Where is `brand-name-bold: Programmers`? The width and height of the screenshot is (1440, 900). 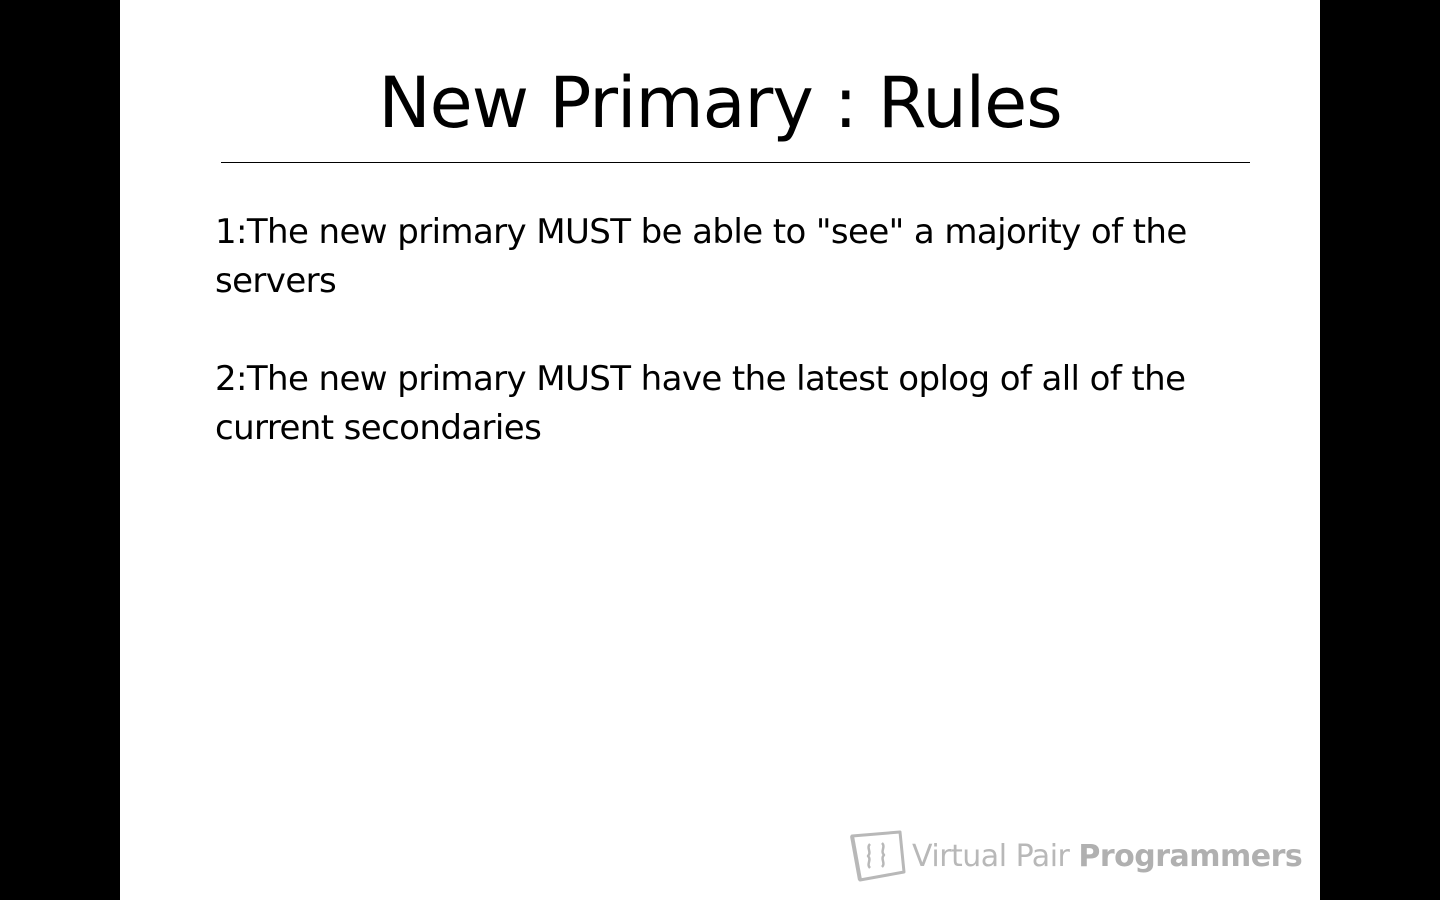 brand-name-bold: Programmers is located at coordinates (1190, 856).